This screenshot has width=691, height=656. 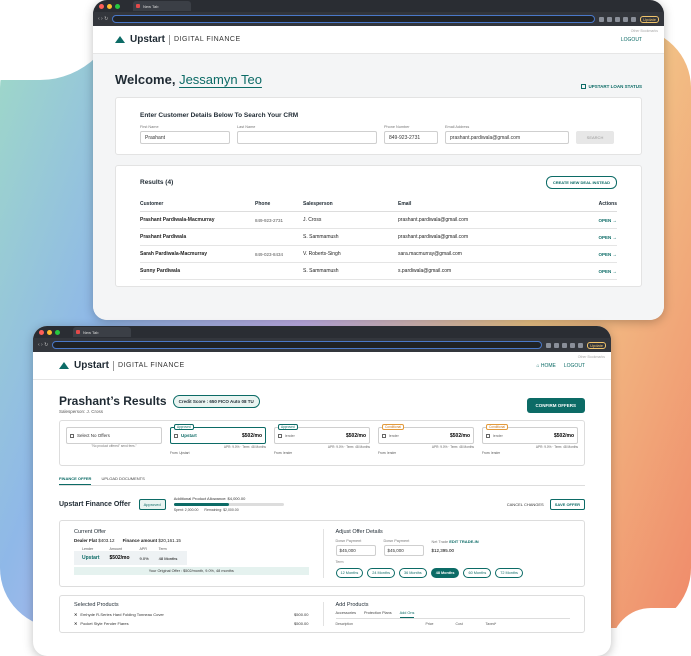 I want to click on tab-protection-plans: Protection Plans, so click(x=378, y=614).